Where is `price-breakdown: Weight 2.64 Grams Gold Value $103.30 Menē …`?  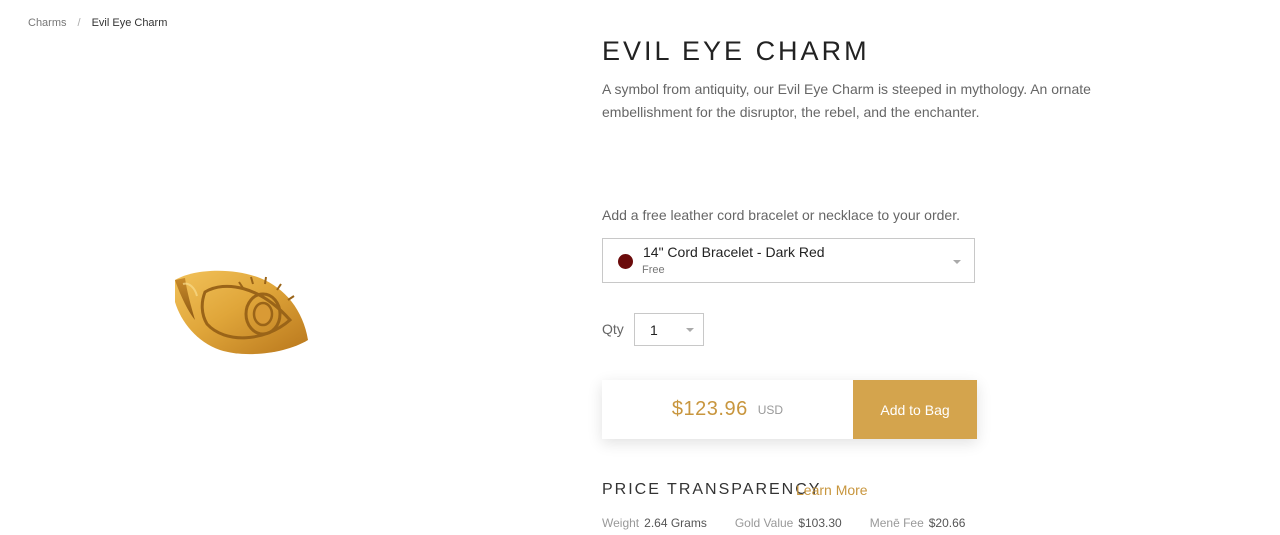
price-breakdown: Weight 2.64 Grams Gold Value $103.30 Menē … is located at coordinates (797, 523).